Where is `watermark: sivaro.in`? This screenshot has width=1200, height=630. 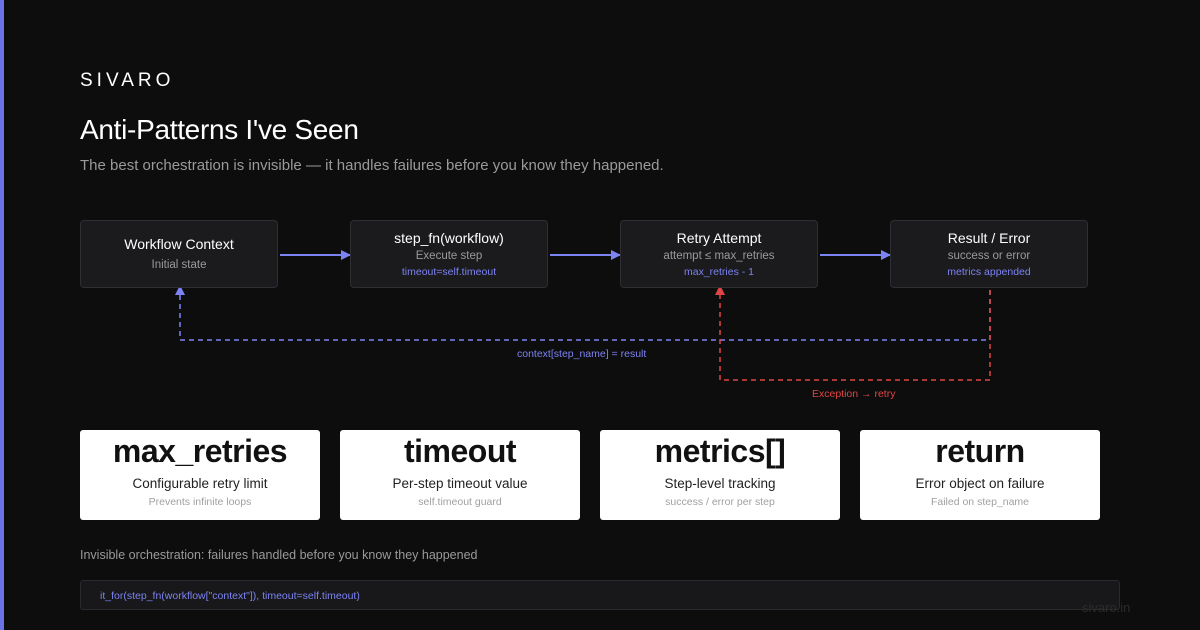 watermark: sivaro.in is located at coordinates (1106, 607).